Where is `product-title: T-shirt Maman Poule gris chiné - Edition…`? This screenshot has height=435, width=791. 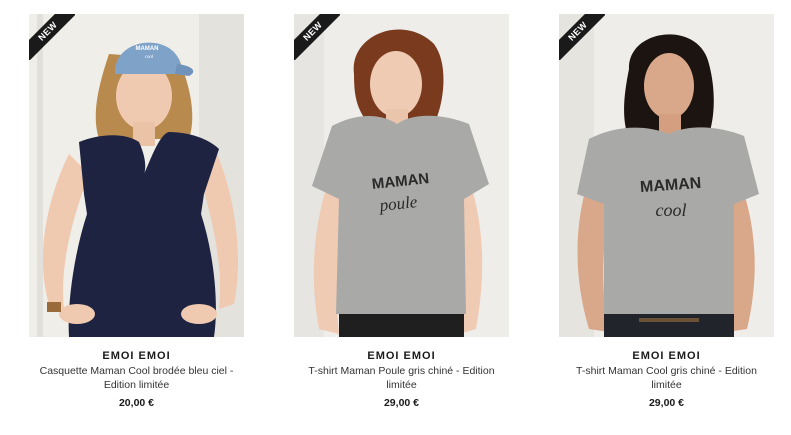
product-title: T-shirt Maman Poule gris chiné - Edition… is located at coordinates (401, 378).